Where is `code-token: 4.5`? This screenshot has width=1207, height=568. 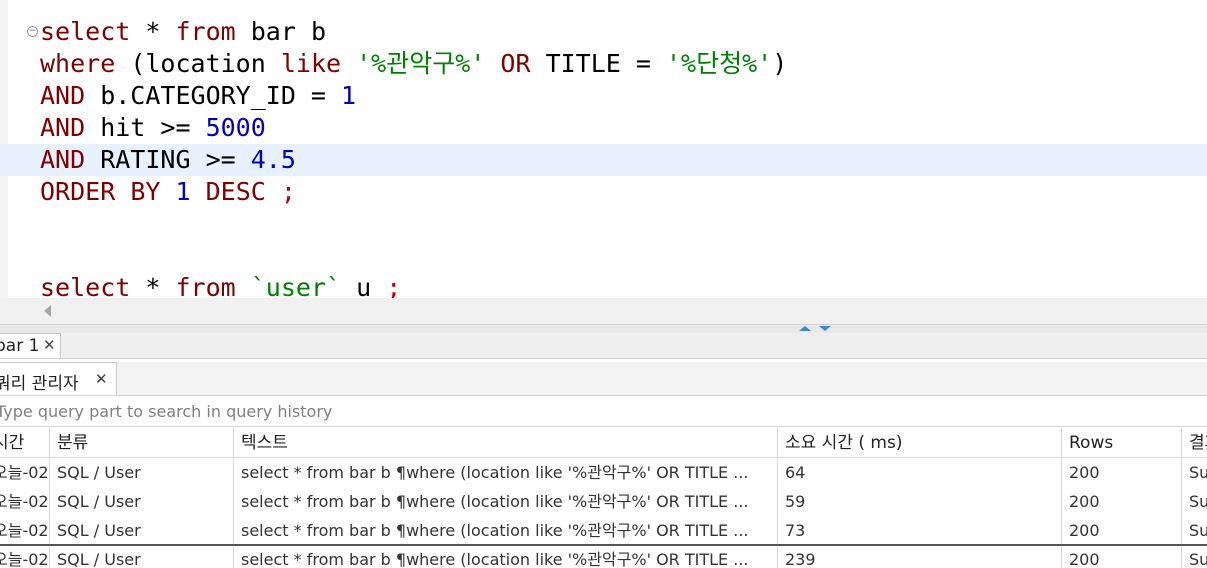 code-token: 4.5 is located at coordinates (273, 159).